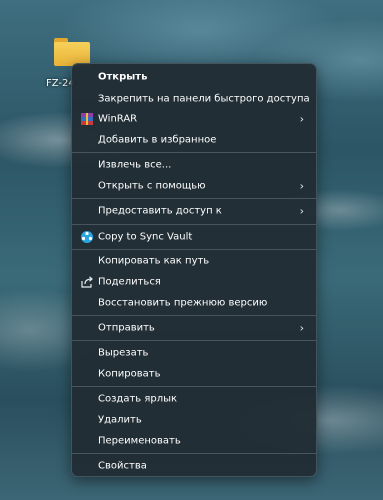 The height and width of the screenshot is (500, 383). I want to click on menu-item-label: WinRAR, so click(118, 119).